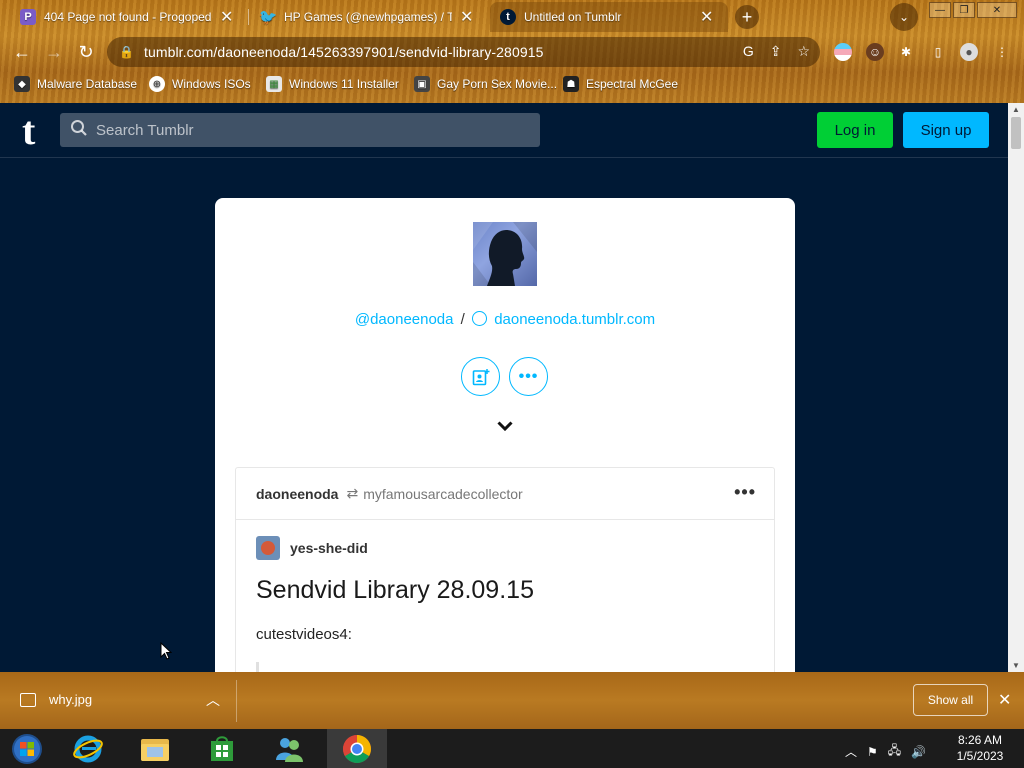 This screenshot has width=1024, height=768. What do you see at coordinates (1002, 52) in the screenshot?
I see `menu-kebab-icon: ⋮` at bounding box center [1002, 52].